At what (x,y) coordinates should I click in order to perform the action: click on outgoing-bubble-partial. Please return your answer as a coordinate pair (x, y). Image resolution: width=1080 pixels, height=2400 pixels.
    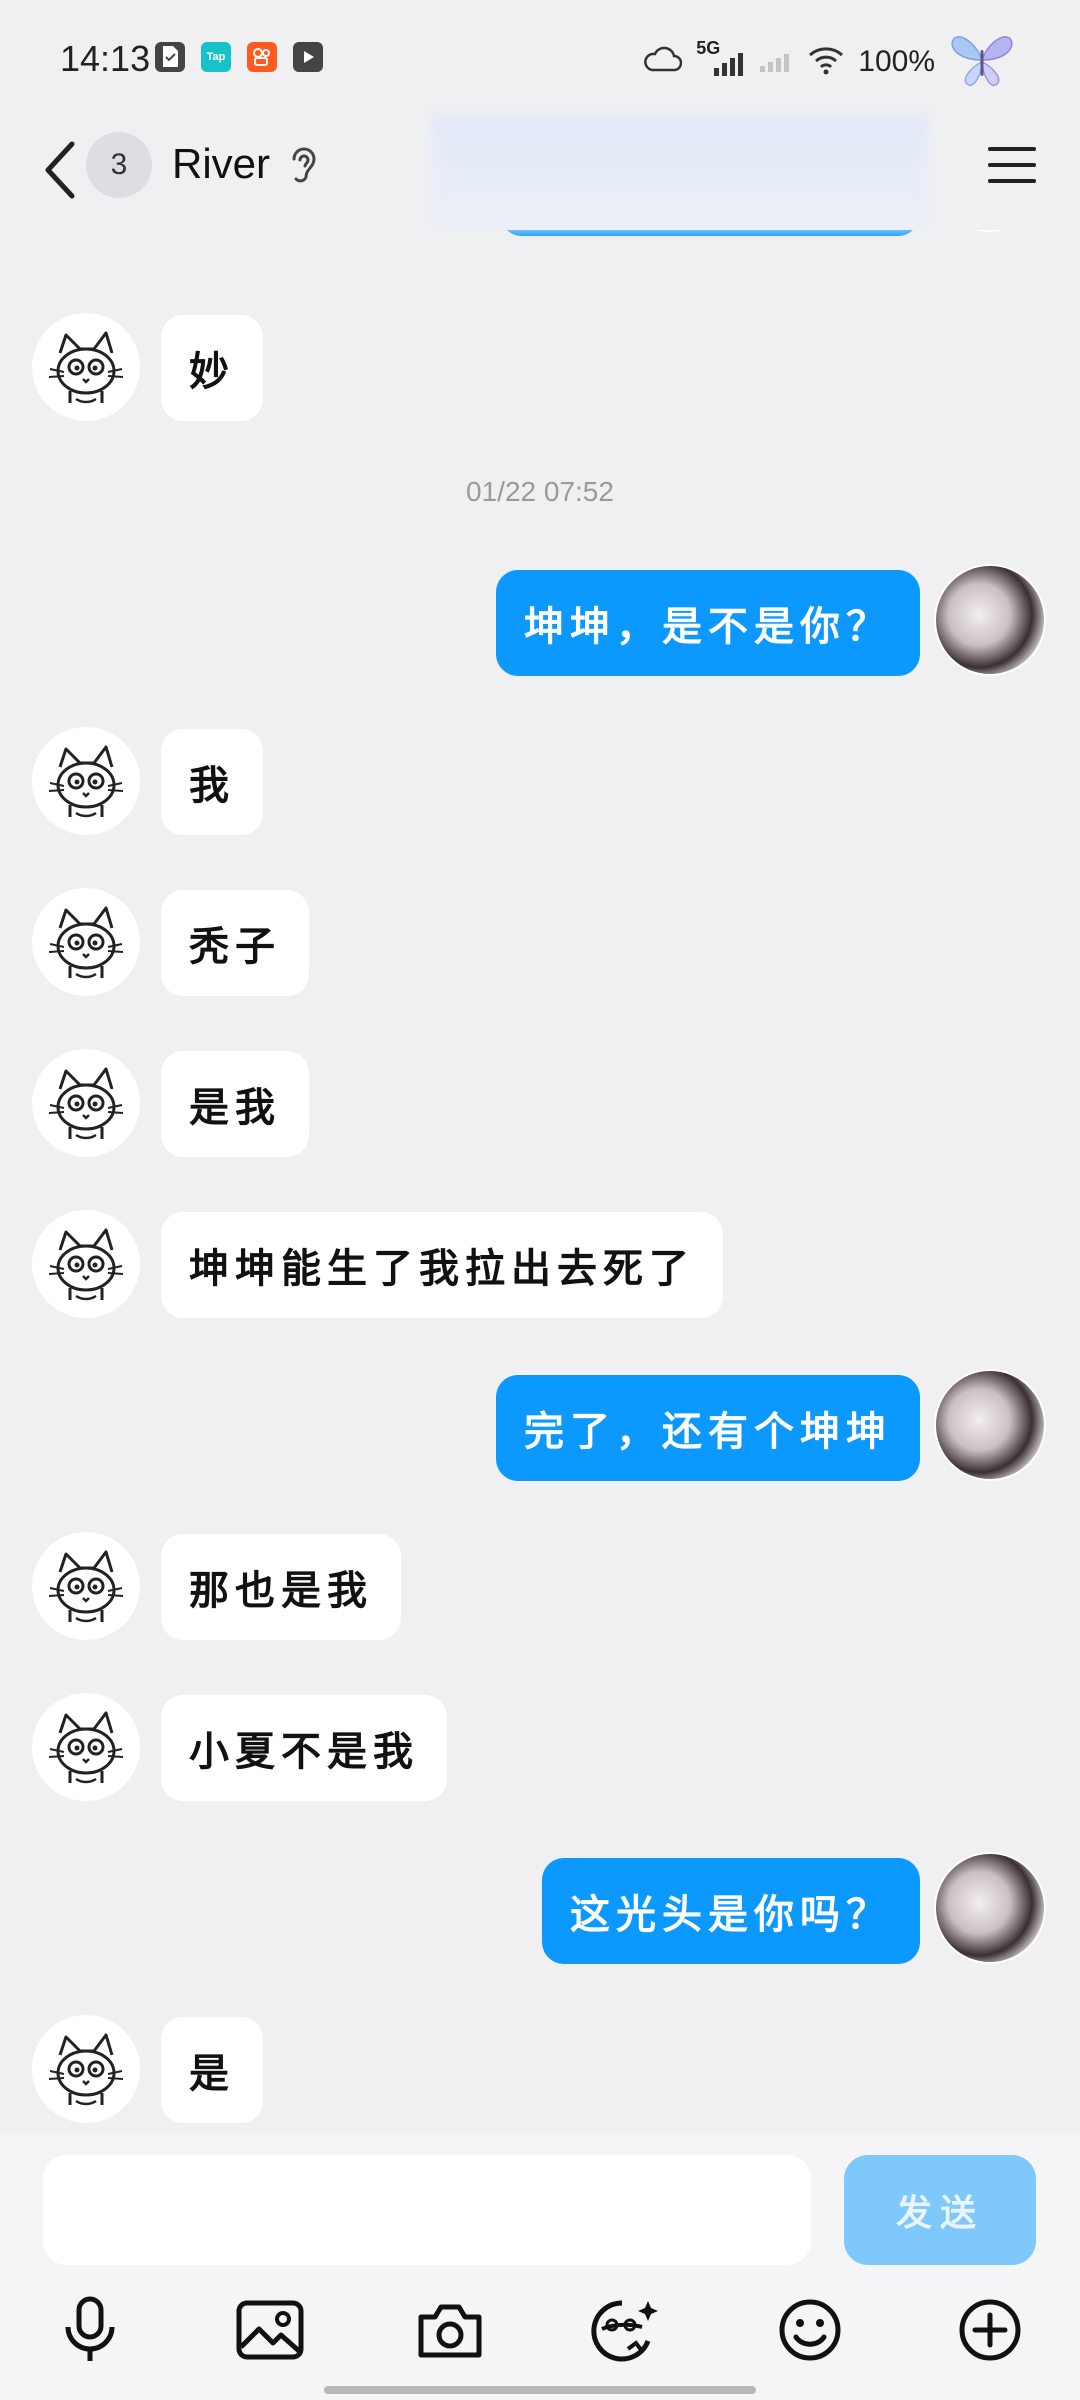
    Looking at the image, I should click on (710, 233).